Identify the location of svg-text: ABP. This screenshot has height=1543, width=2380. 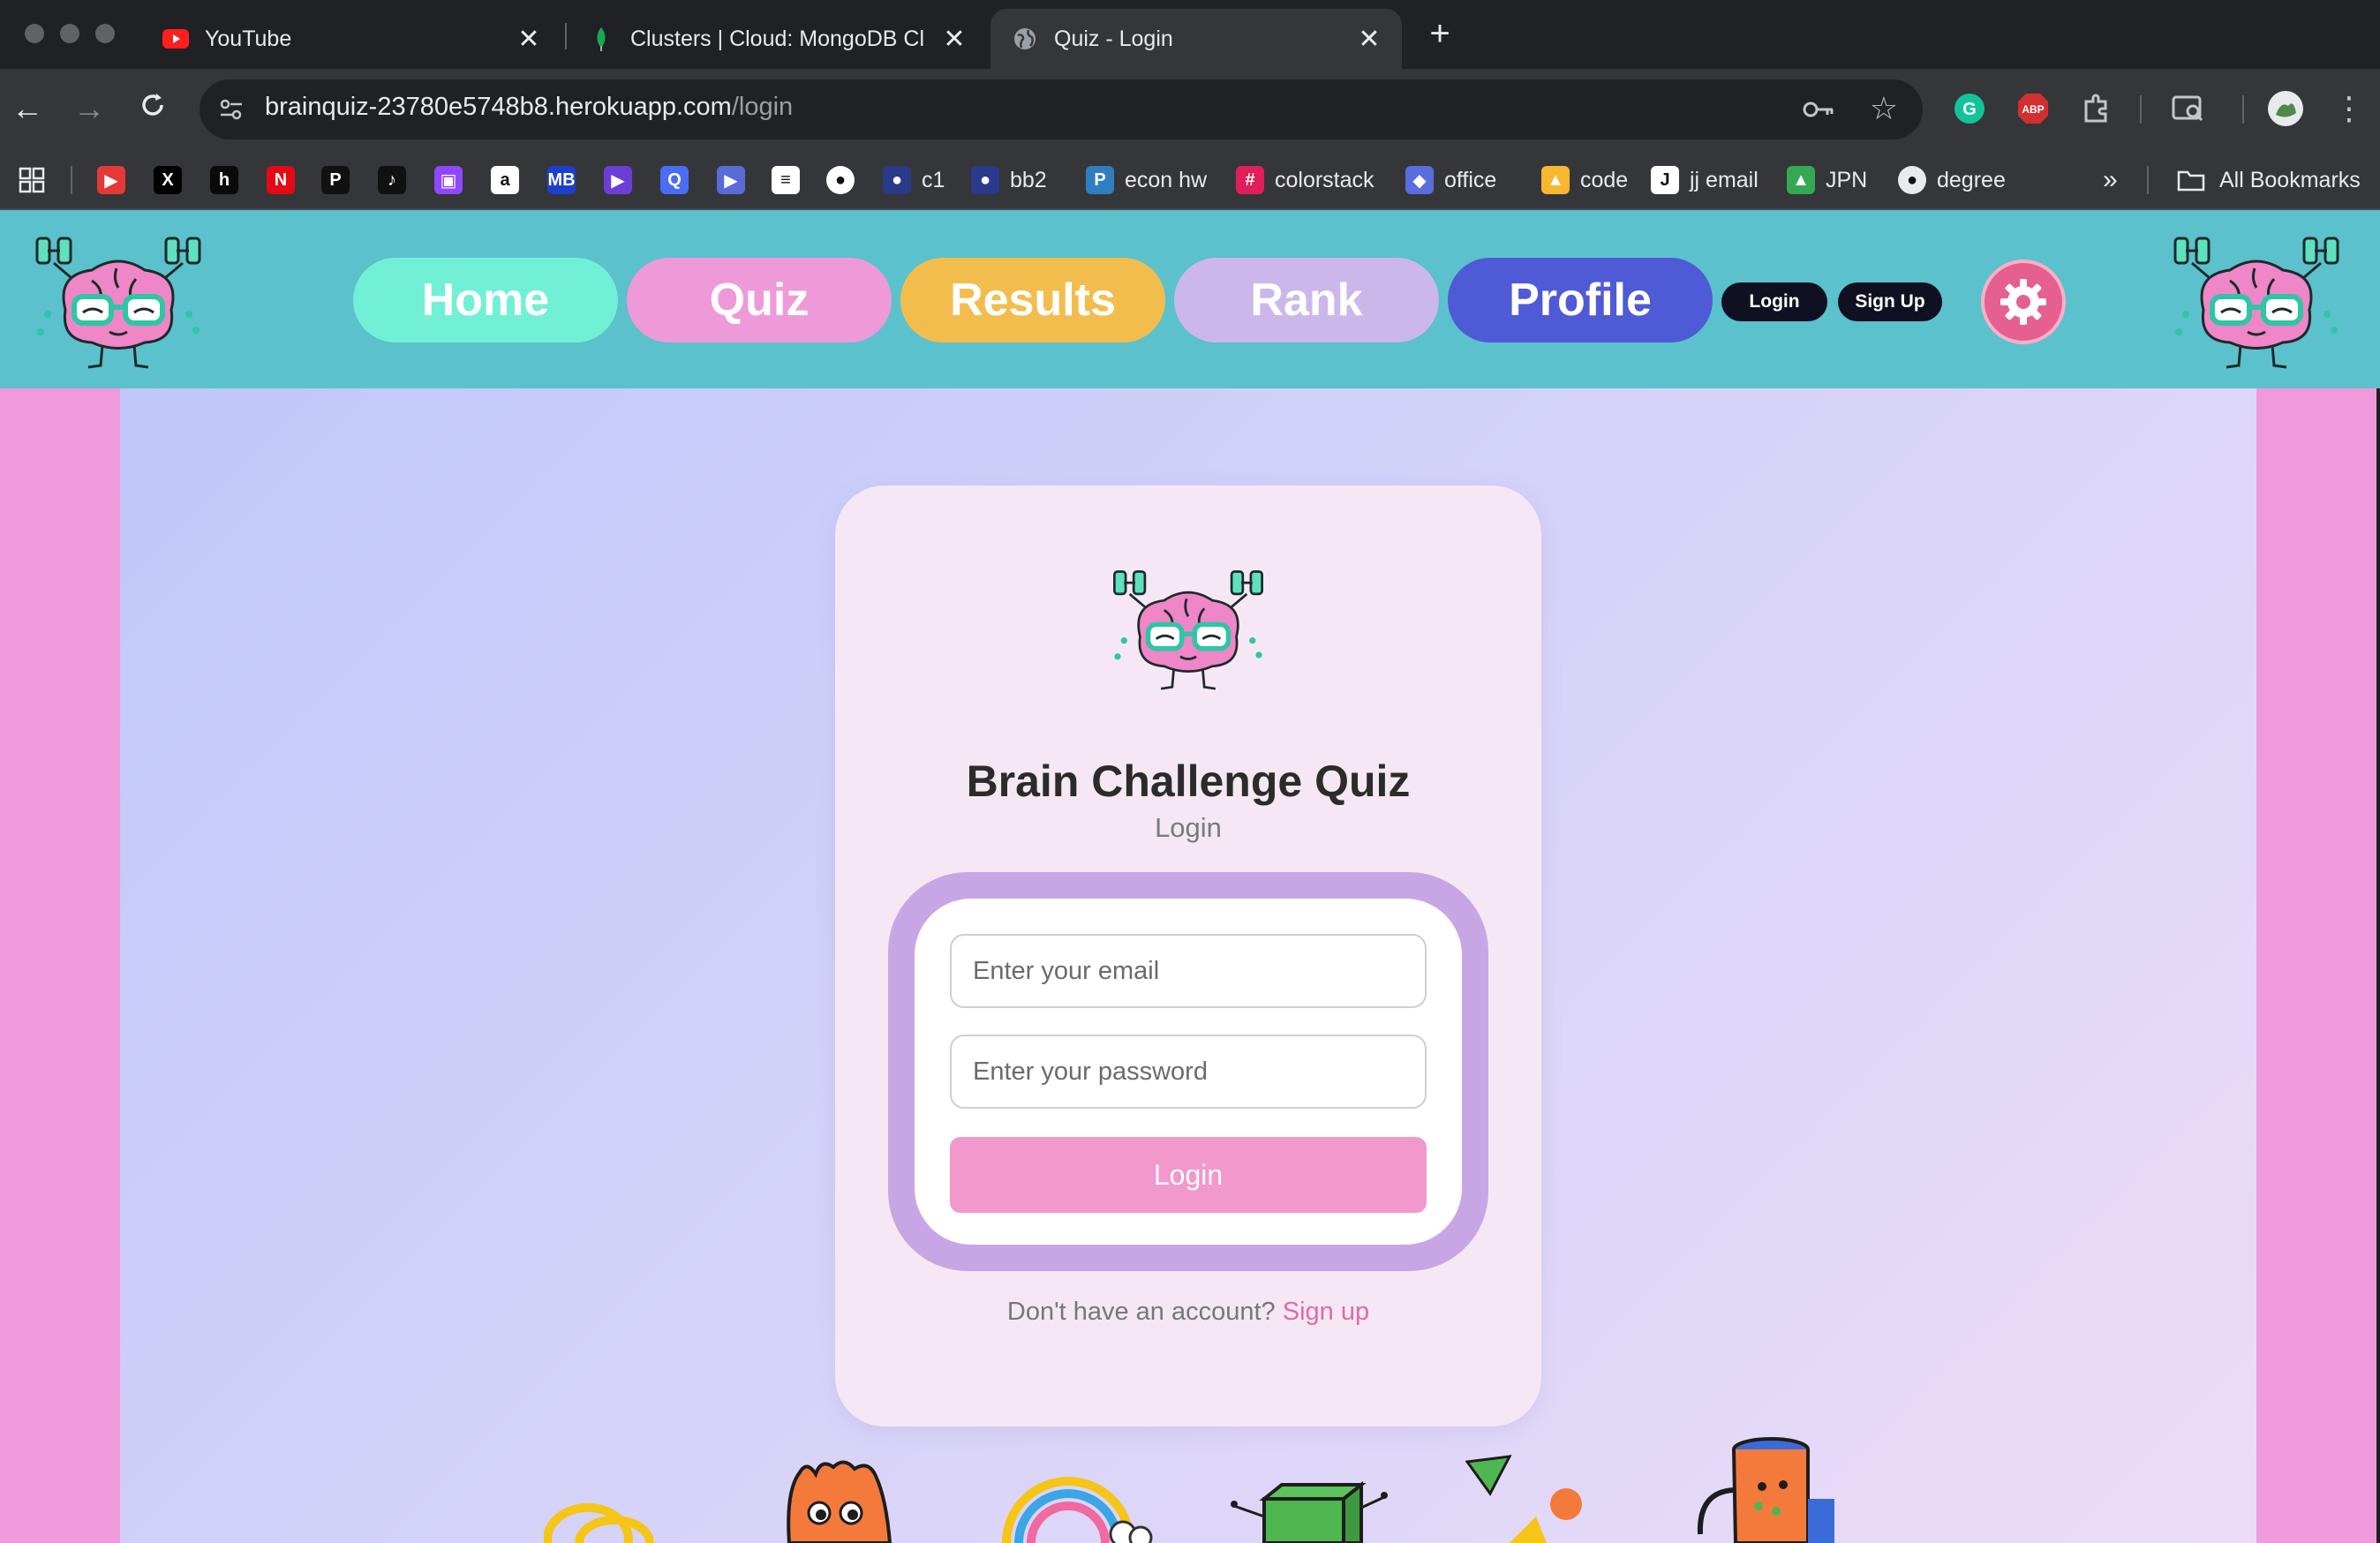
(2033, 109).